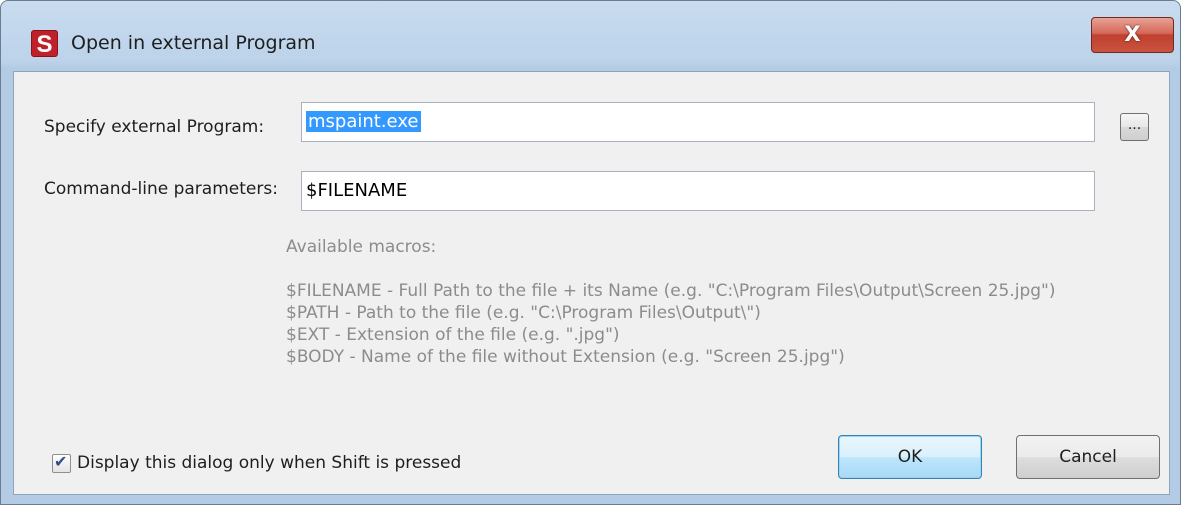 The width and height of the screenshot is (1183, 507). What do you see at coordinates (44, 44) in the screenshot?
I see `app-icon: S` at bounding box center [44, 44].